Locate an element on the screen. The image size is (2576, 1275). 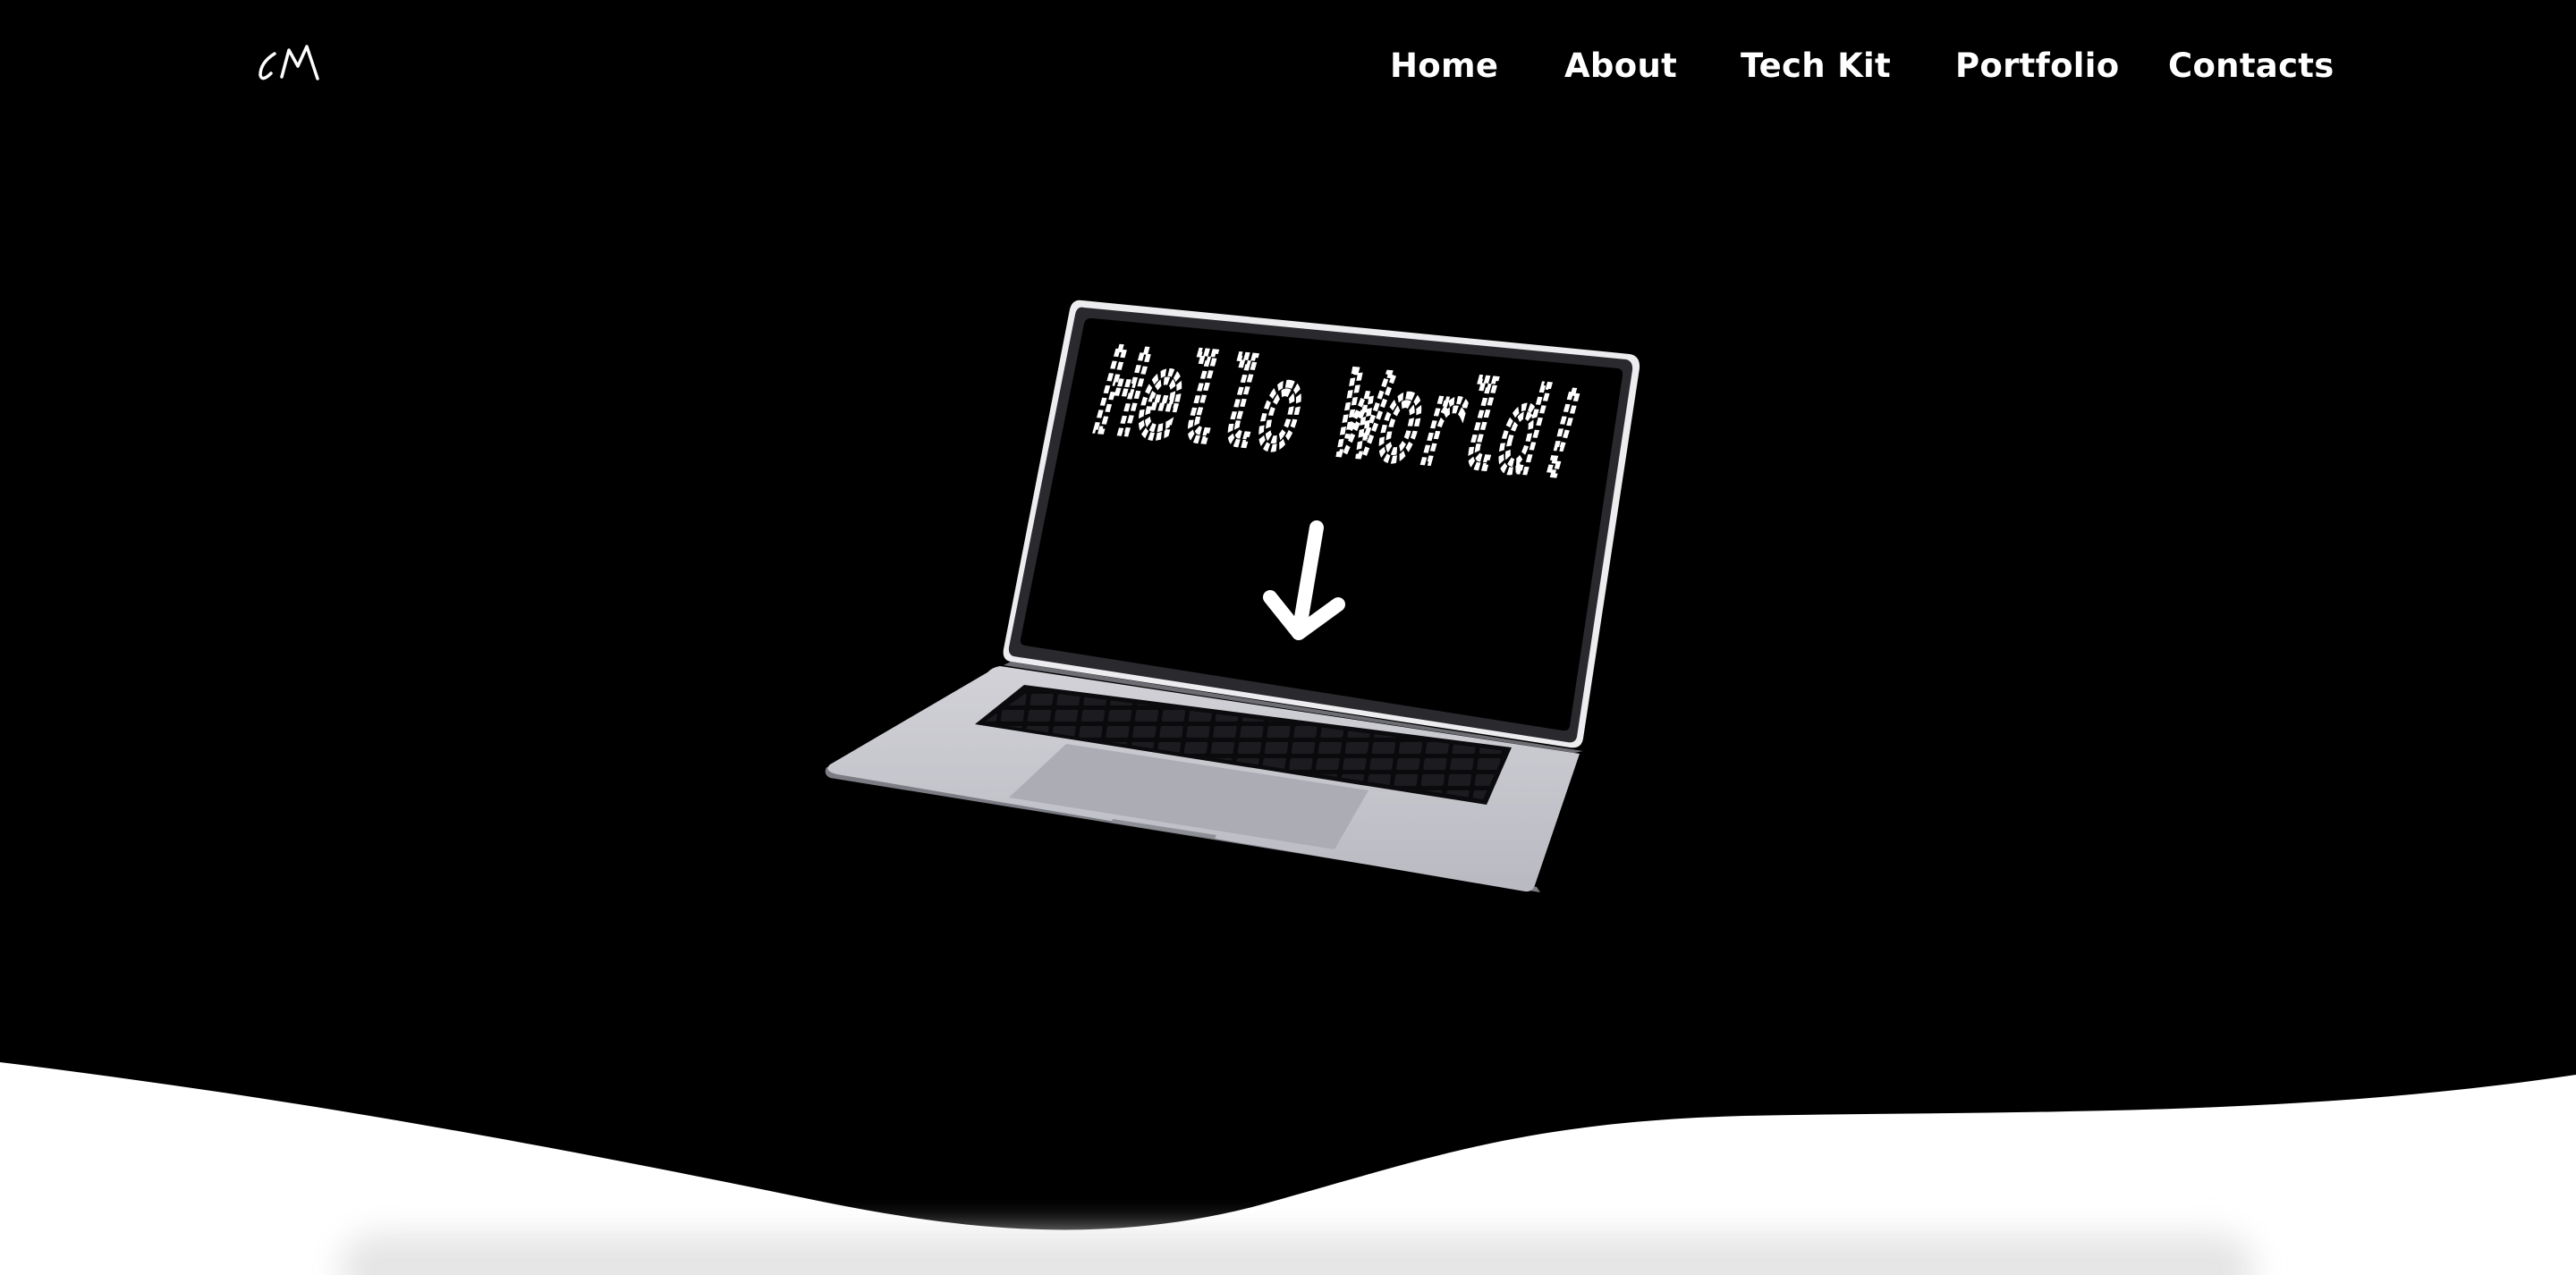
nav-contacts: Contacts is located at coordinates (2251, 66).